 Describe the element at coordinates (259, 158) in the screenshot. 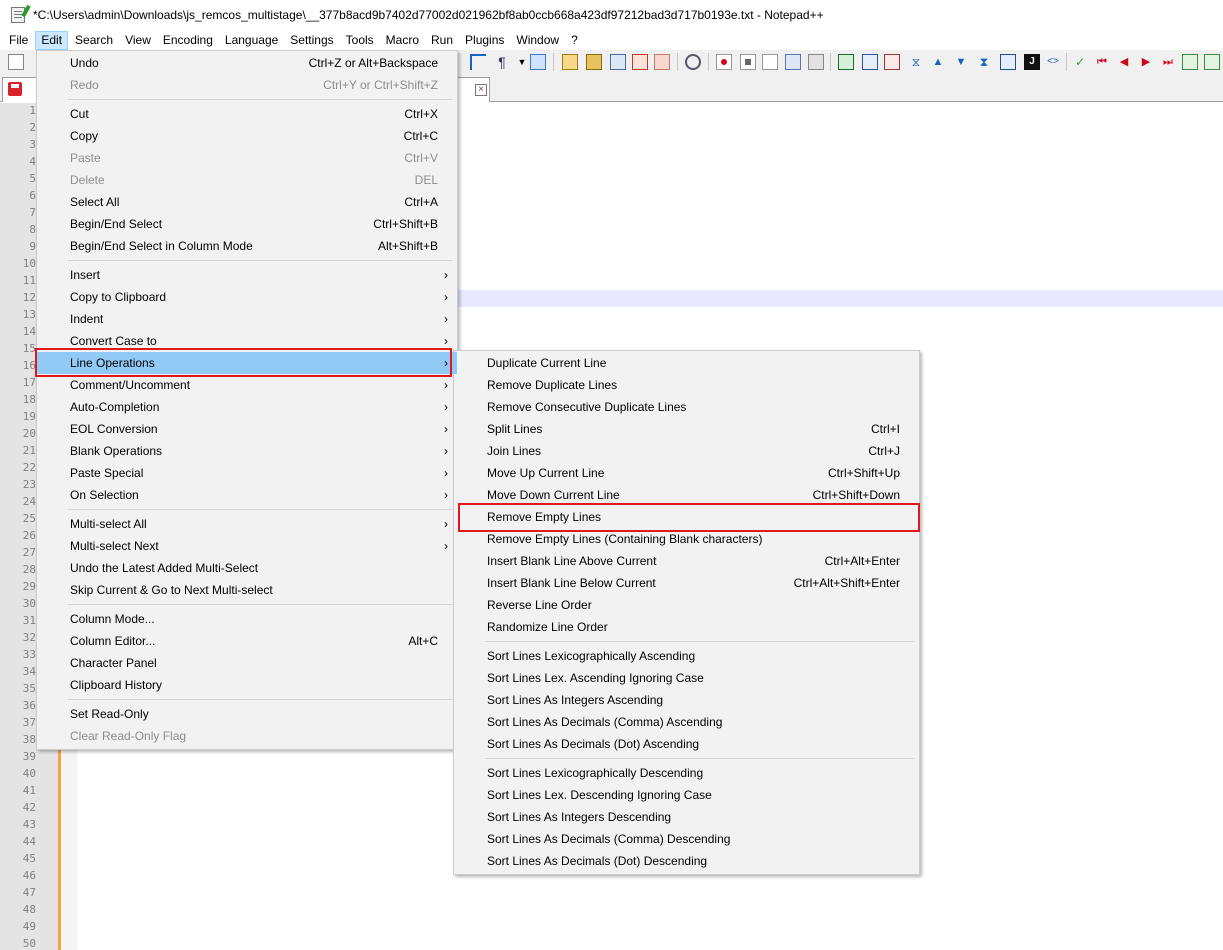

I see `menu-item-paste: Paste Ctrl+V` at that location.